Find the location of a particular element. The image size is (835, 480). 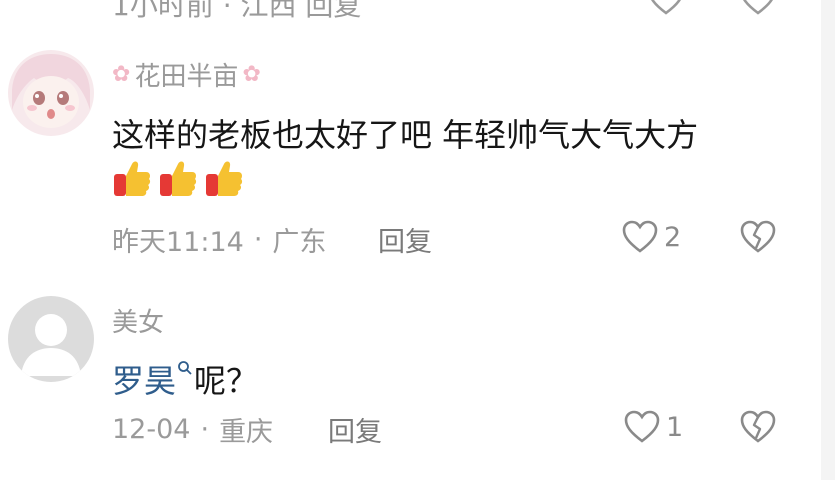

like-count: 1 is located at coordinates (675, 427).